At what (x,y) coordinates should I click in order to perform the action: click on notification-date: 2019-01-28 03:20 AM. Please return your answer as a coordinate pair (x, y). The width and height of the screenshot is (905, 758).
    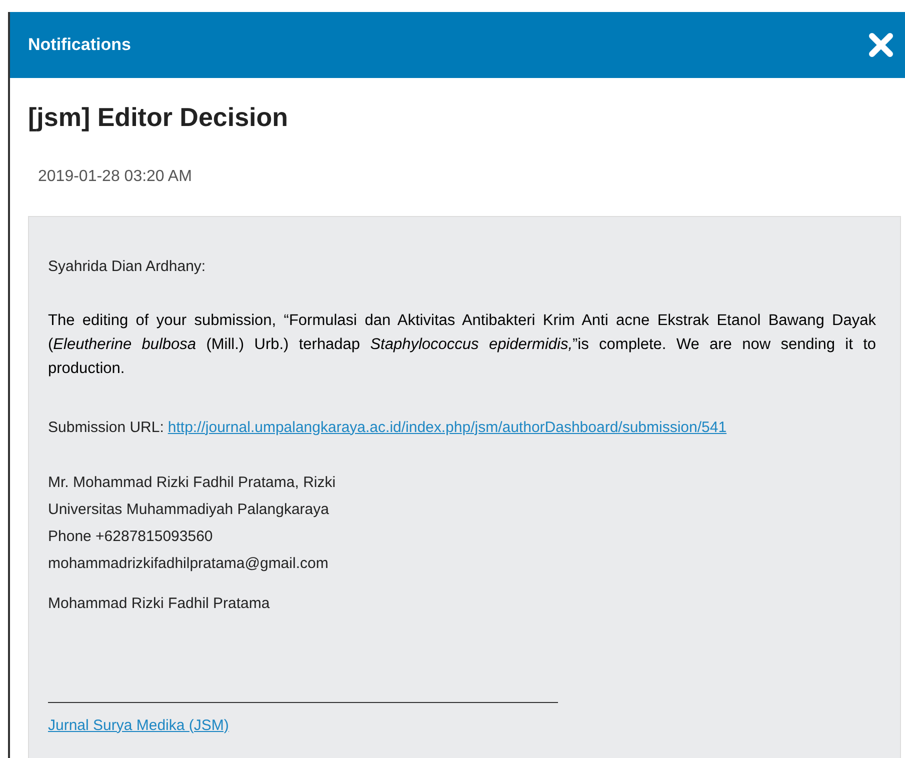
    Looking at the image, I should click on (115, 177).